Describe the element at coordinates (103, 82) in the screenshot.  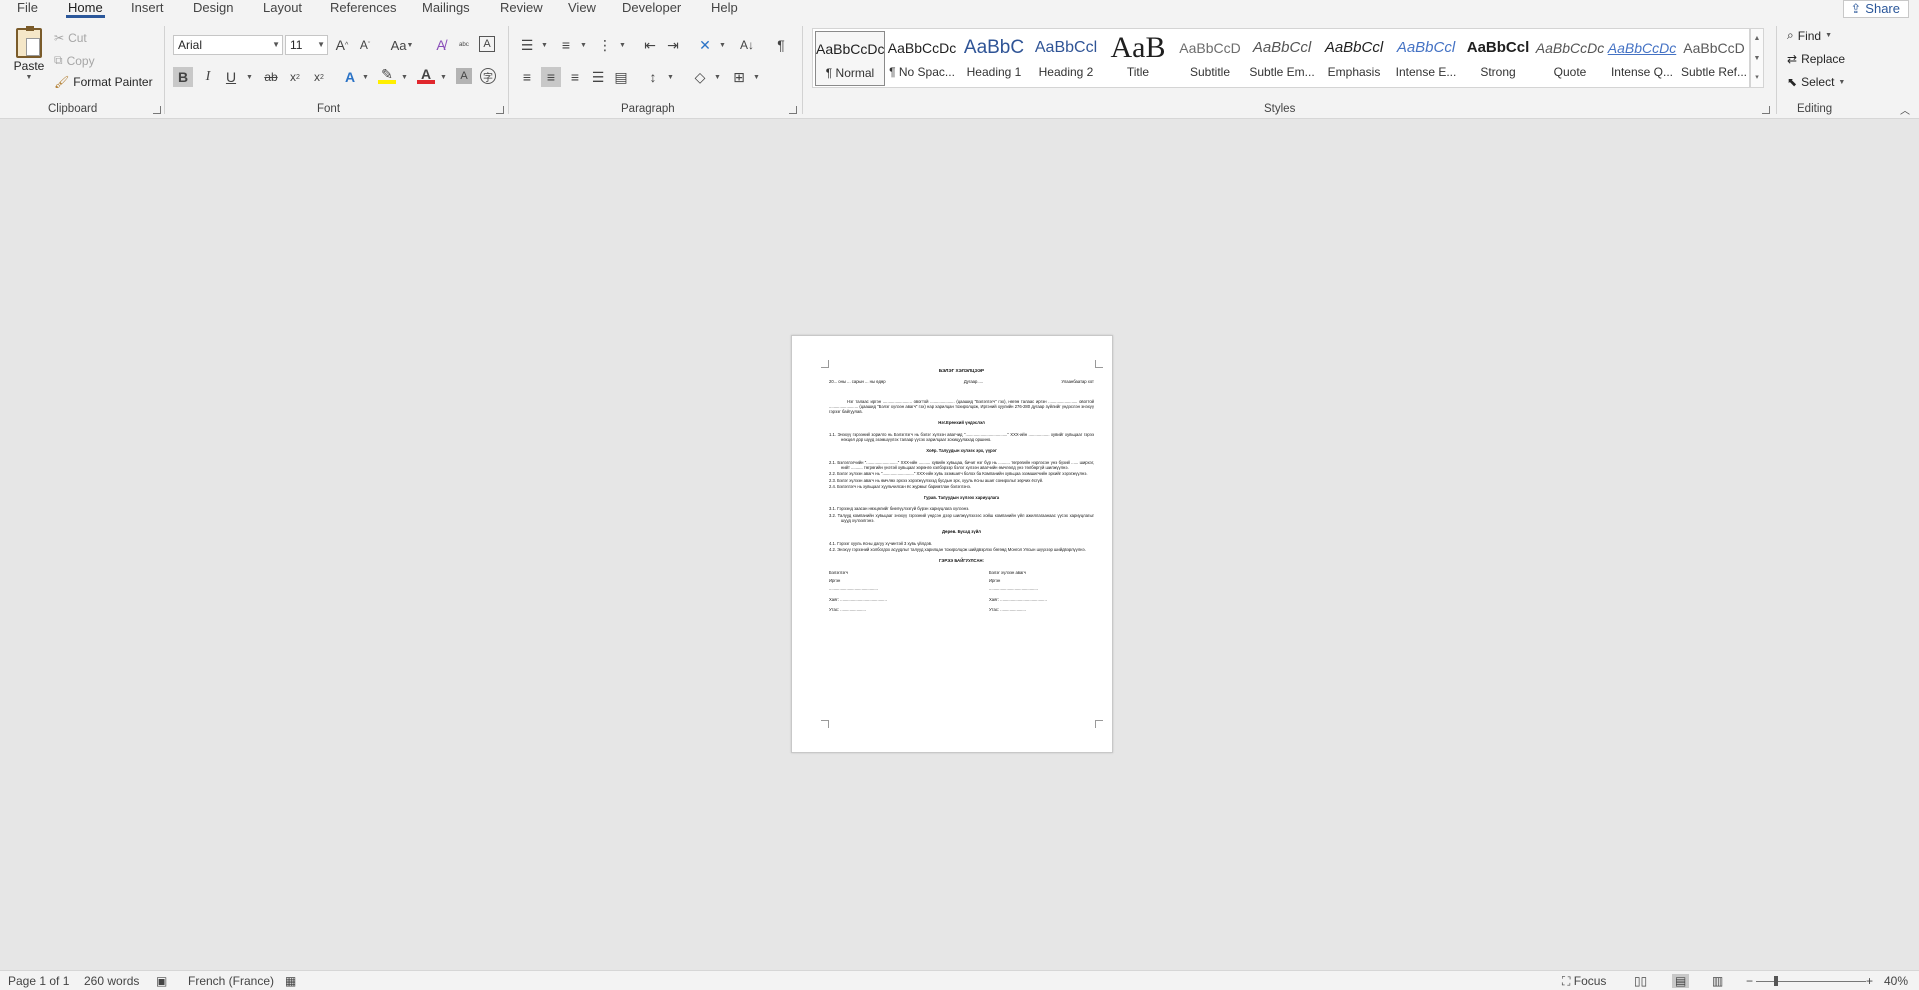
I see `format-painter-button: 🖌 Format Painter` at that location.